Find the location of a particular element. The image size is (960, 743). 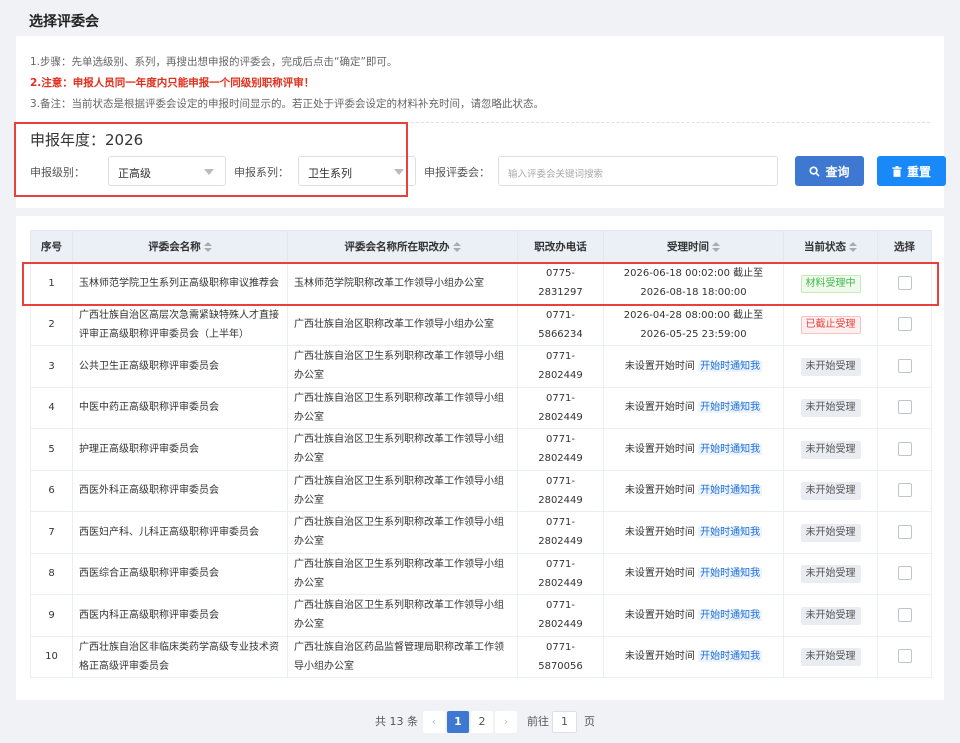

goto-page-input: 1 is located at coordinates (564, 722).